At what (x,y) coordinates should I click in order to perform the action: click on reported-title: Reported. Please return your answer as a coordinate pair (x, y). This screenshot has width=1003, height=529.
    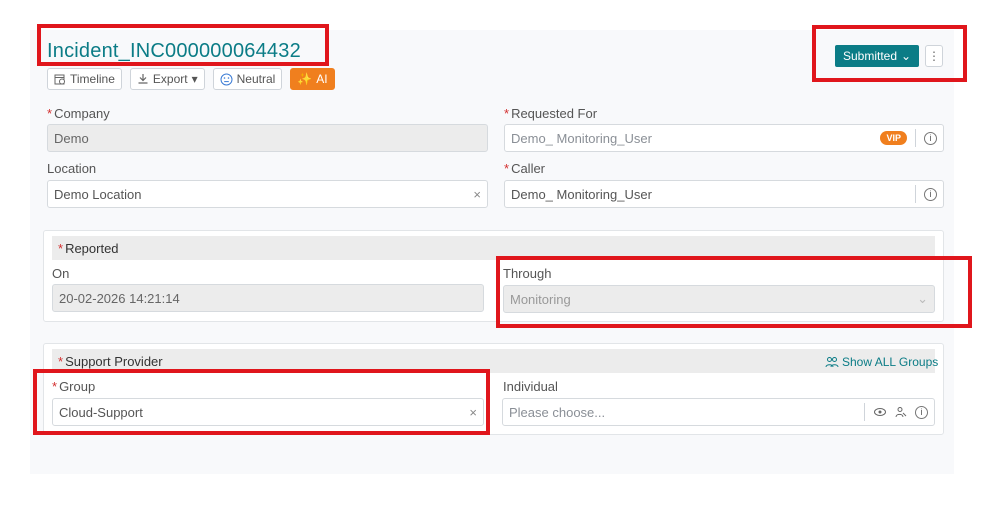
    Looking at the image, I should click on (92, 248).